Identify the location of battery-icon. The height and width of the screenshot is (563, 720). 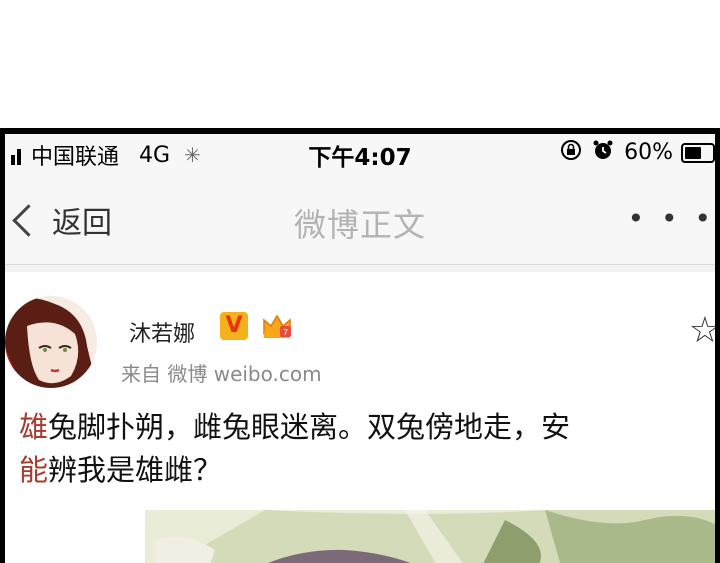
(698, 152).